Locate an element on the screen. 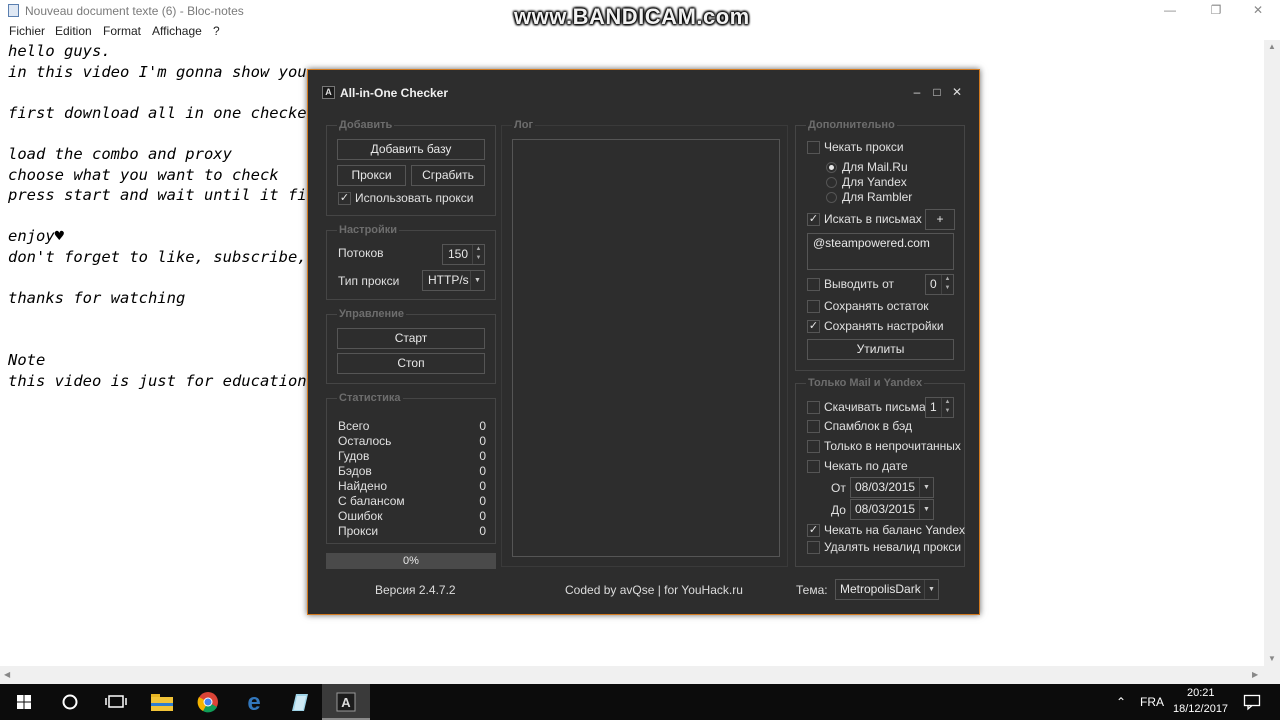 The width and height of the screenshot is (1280, 720). horizontal-scrollbar: ◀ ▶ is located at coordinates (632, 675).